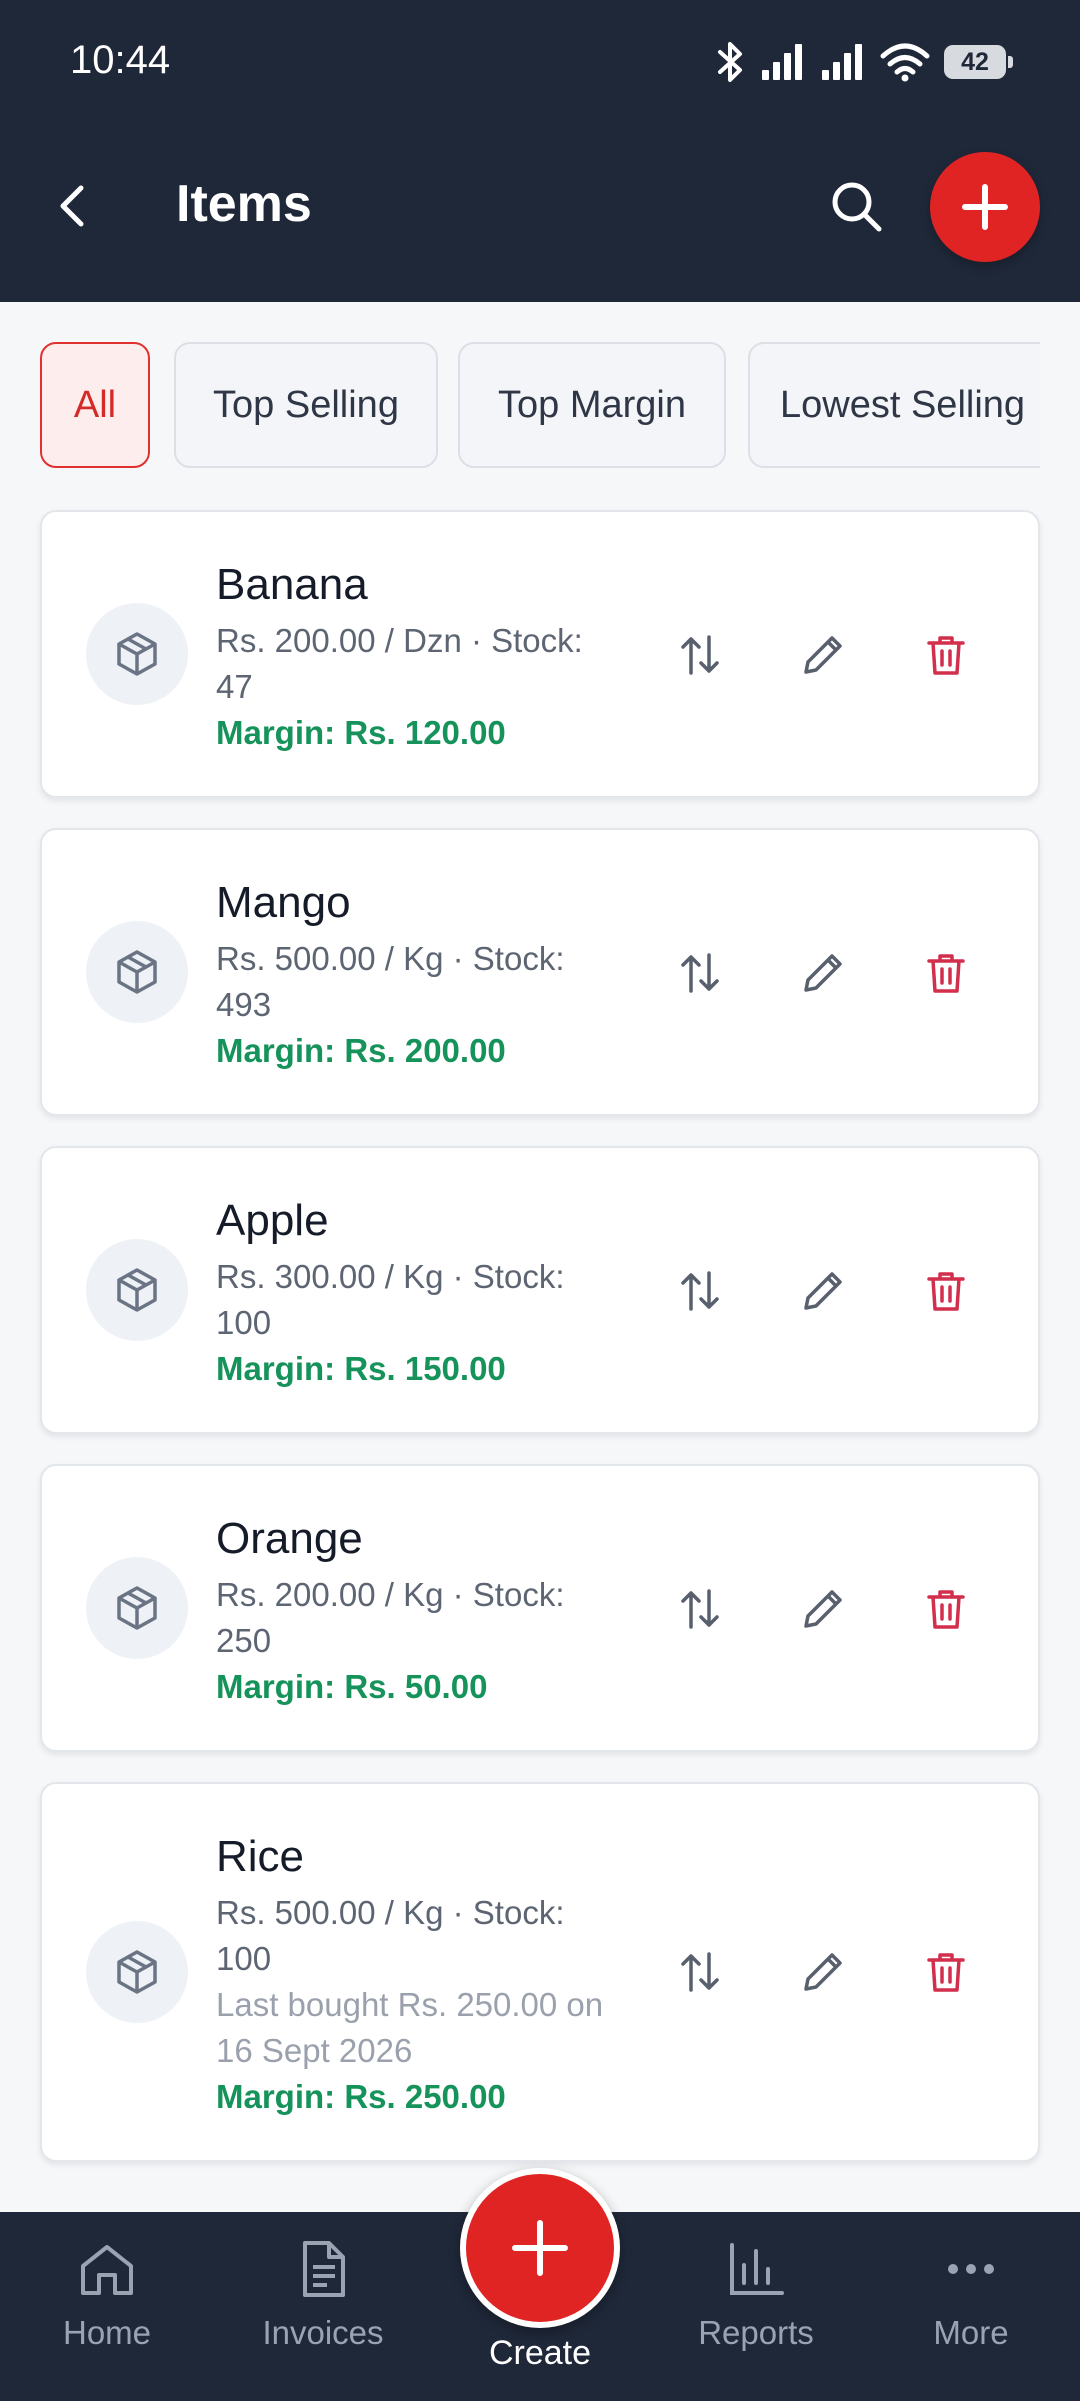 Image resolution: width=1080 pixels, height=2401 pixels. I want to click on status-time: 10:44, so click(120, 60).